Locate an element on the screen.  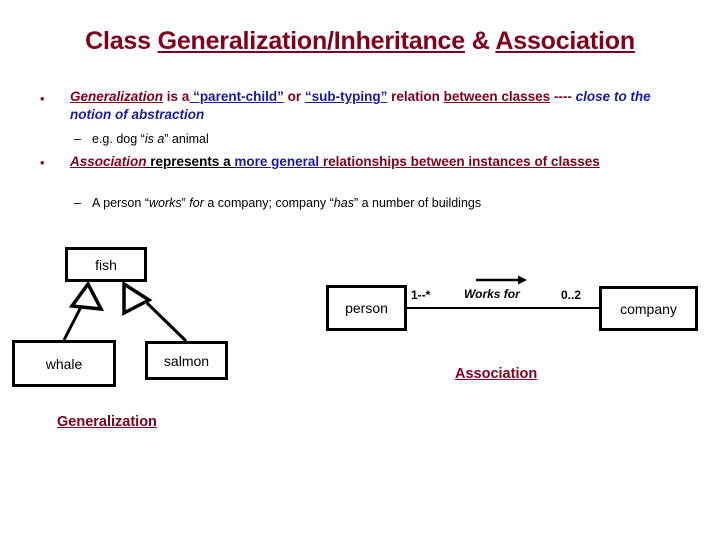
sub2-seg-c: a company; company “ is located at coordinates (268, 203).